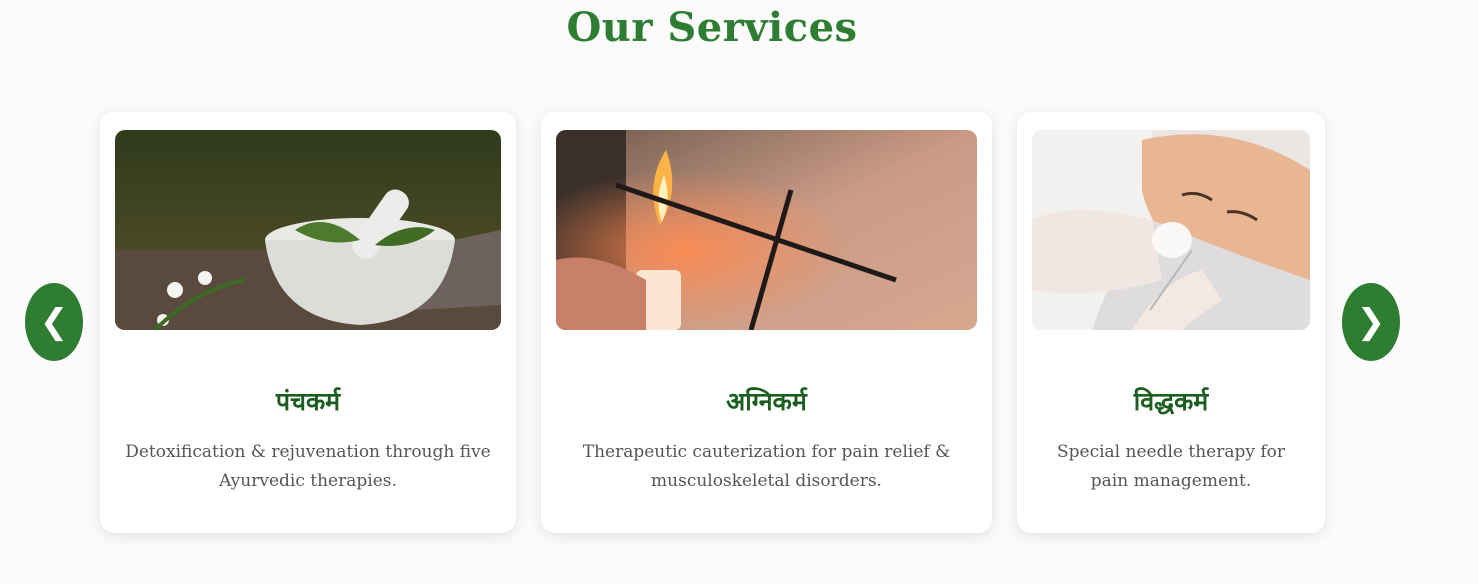 The height and width of the screenshot is (584, 1478). I want to click on service-image-viddhakarma, so click(1171, 230).